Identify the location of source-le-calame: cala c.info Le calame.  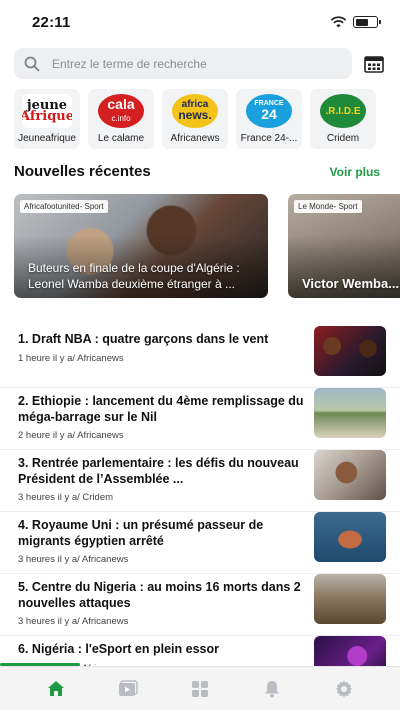
(121, 119).